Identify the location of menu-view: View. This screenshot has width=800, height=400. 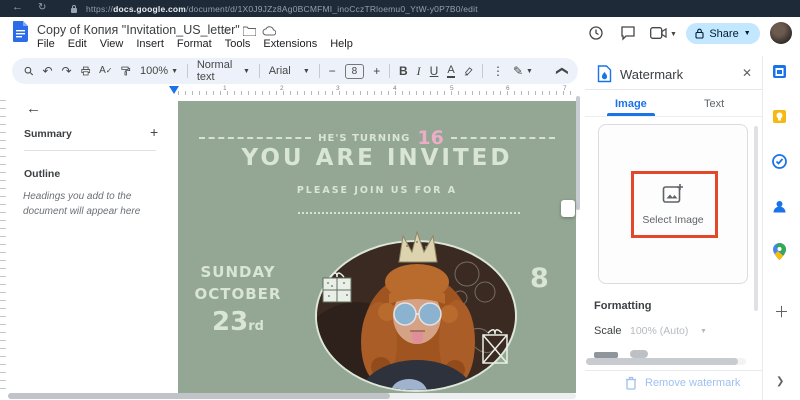
(112, 44).